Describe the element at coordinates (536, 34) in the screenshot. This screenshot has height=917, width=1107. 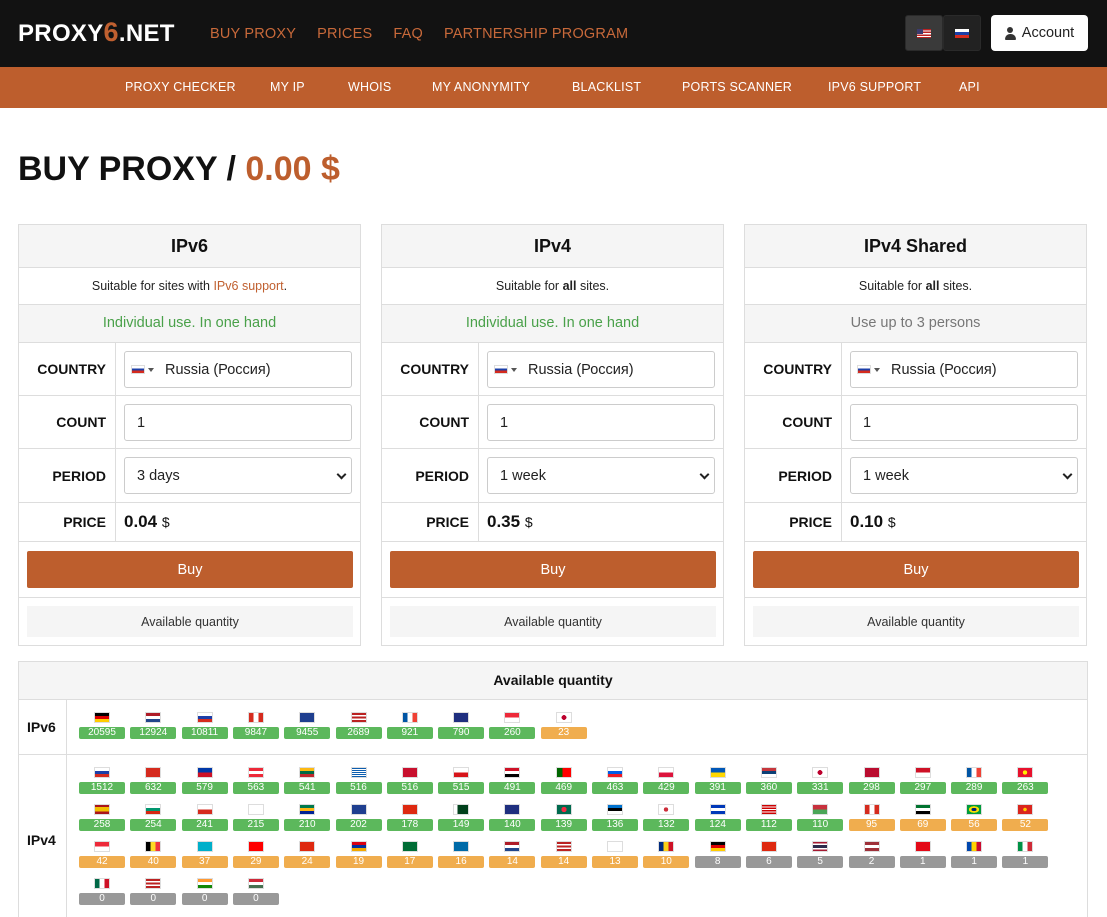
I see `nav-partnership: PARTNERSHIP PROGRAM` at that location.